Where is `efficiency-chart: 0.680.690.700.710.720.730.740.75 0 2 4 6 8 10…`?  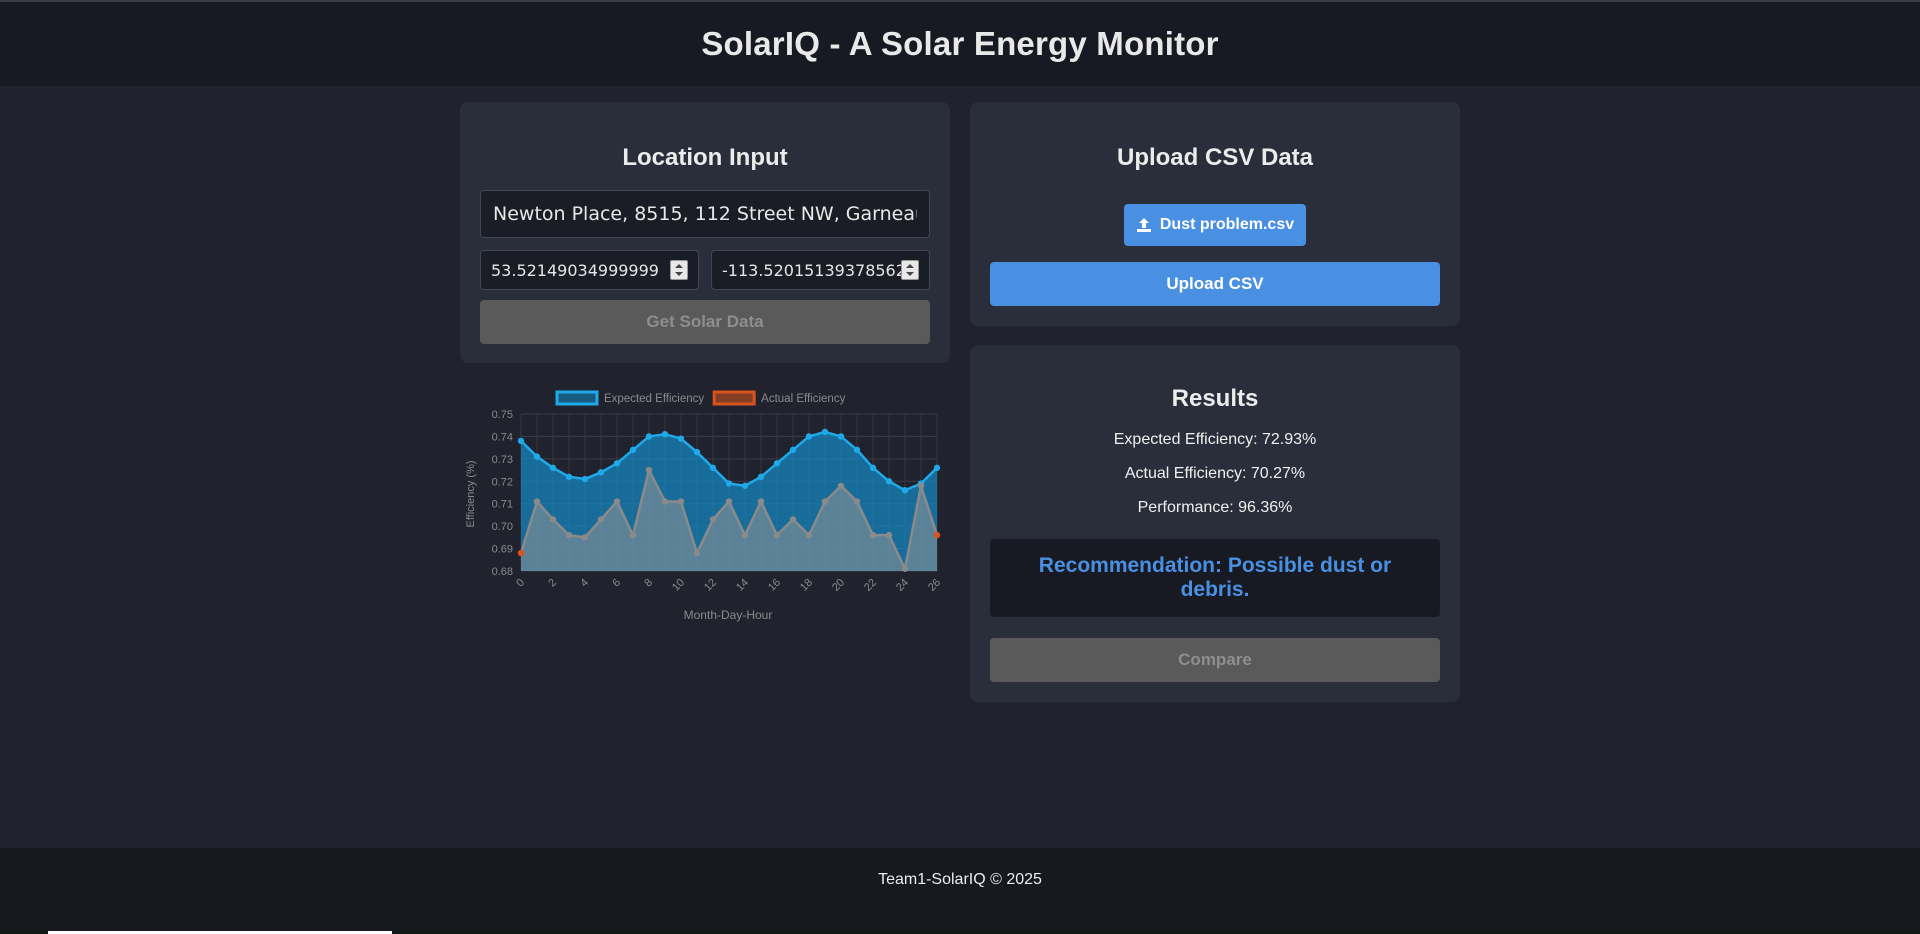
efficiency-chart: 0.680.690.700.710.720.730.740.75 0 2 4 6 8 10… is located at coordinates (704, 506).